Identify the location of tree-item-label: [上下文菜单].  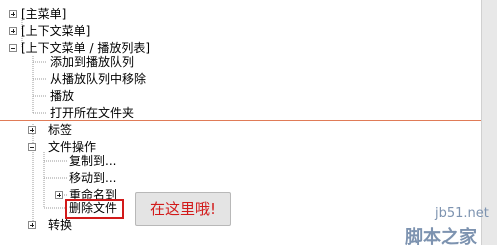
(56, 31).